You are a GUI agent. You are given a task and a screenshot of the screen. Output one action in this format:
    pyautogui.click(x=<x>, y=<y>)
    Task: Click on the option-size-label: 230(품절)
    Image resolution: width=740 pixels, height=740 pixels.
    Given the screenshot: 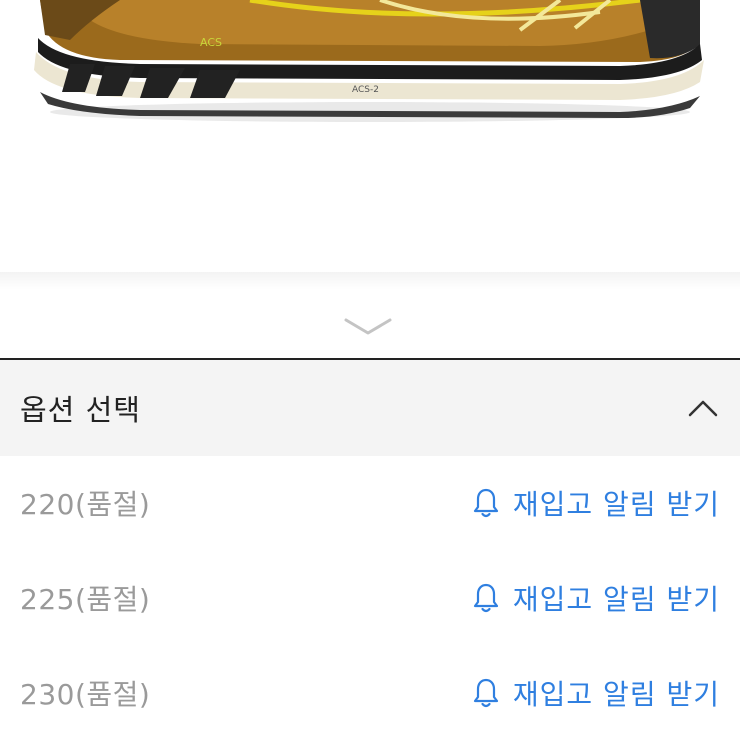 What is the action you would take?
    pyautogui.click(x=85, y=694)
    